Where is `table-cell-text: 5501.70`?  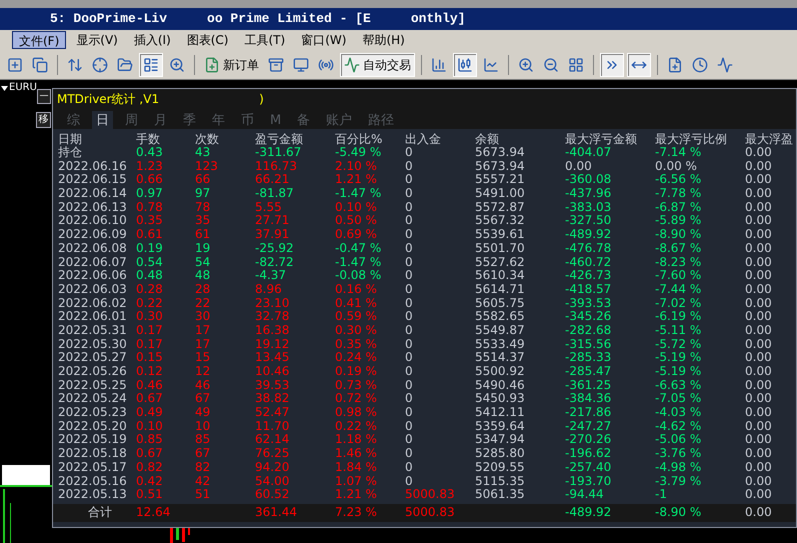 table-cell-text: 5501.70 is located at coordinates (500, 249).